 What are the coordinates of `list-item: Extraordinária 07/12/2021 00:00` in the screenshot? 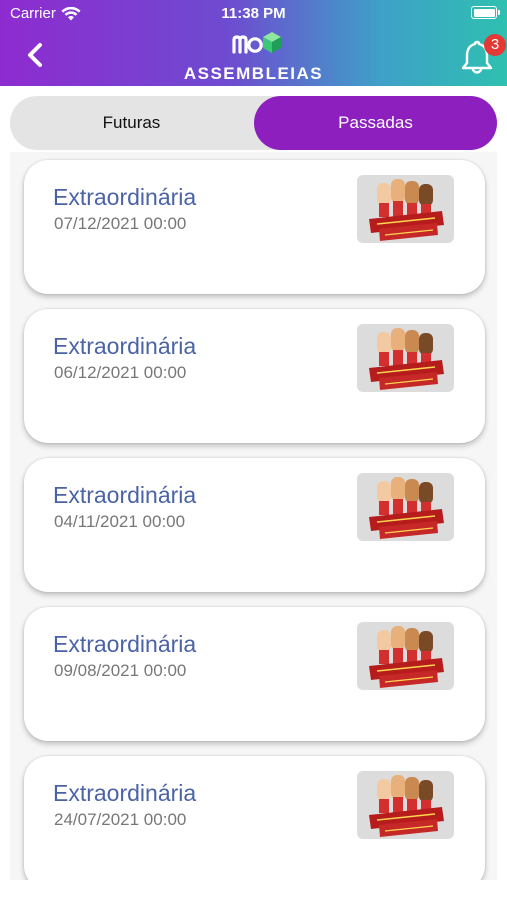 It's located at (254, 227).